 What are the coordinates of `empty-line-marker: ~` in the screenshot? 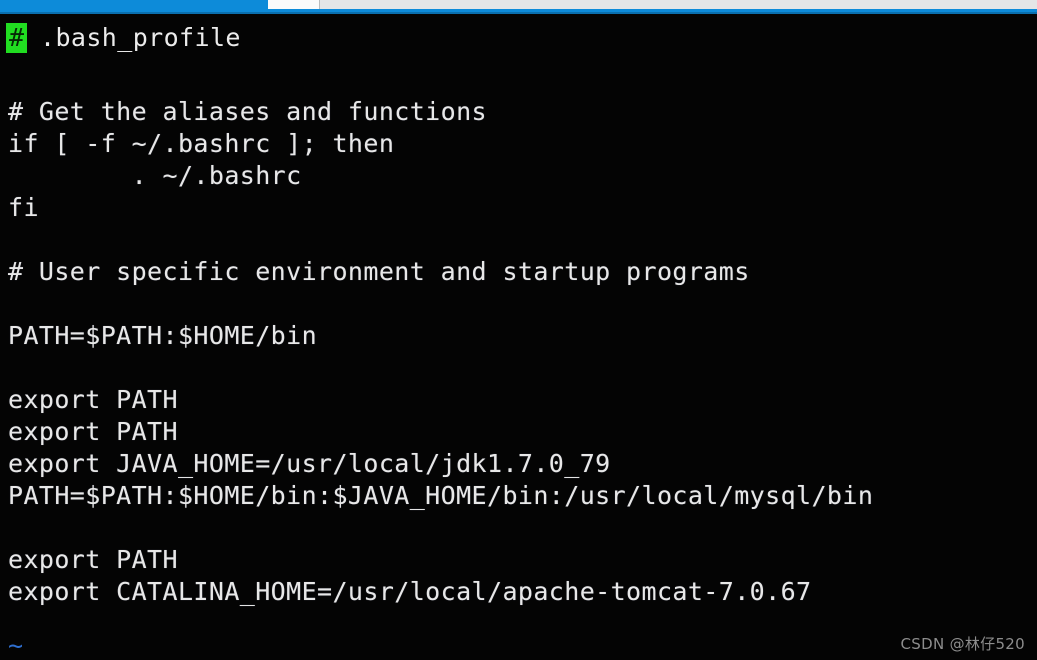 It's located at (16, 645).